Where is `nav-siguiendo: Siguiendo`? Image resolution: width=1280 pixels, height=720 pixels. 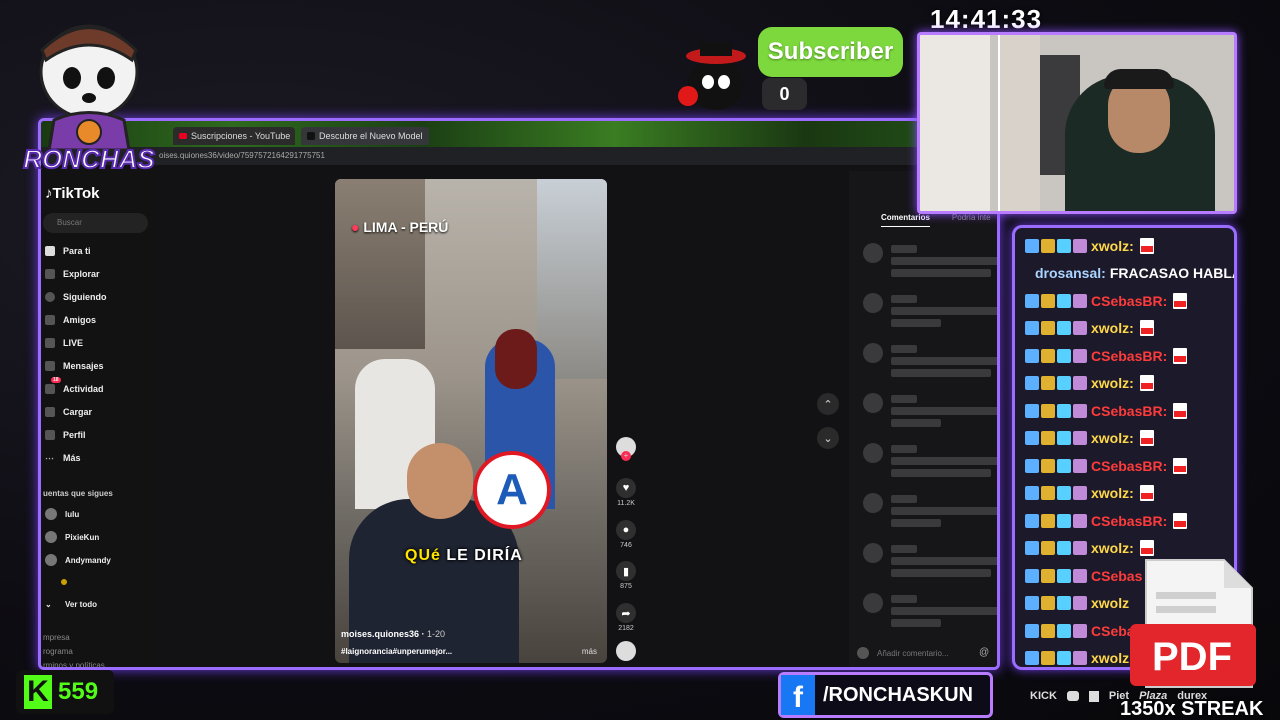
nav-siguiendo: Siguiendo is located at coordinates (76, 297).